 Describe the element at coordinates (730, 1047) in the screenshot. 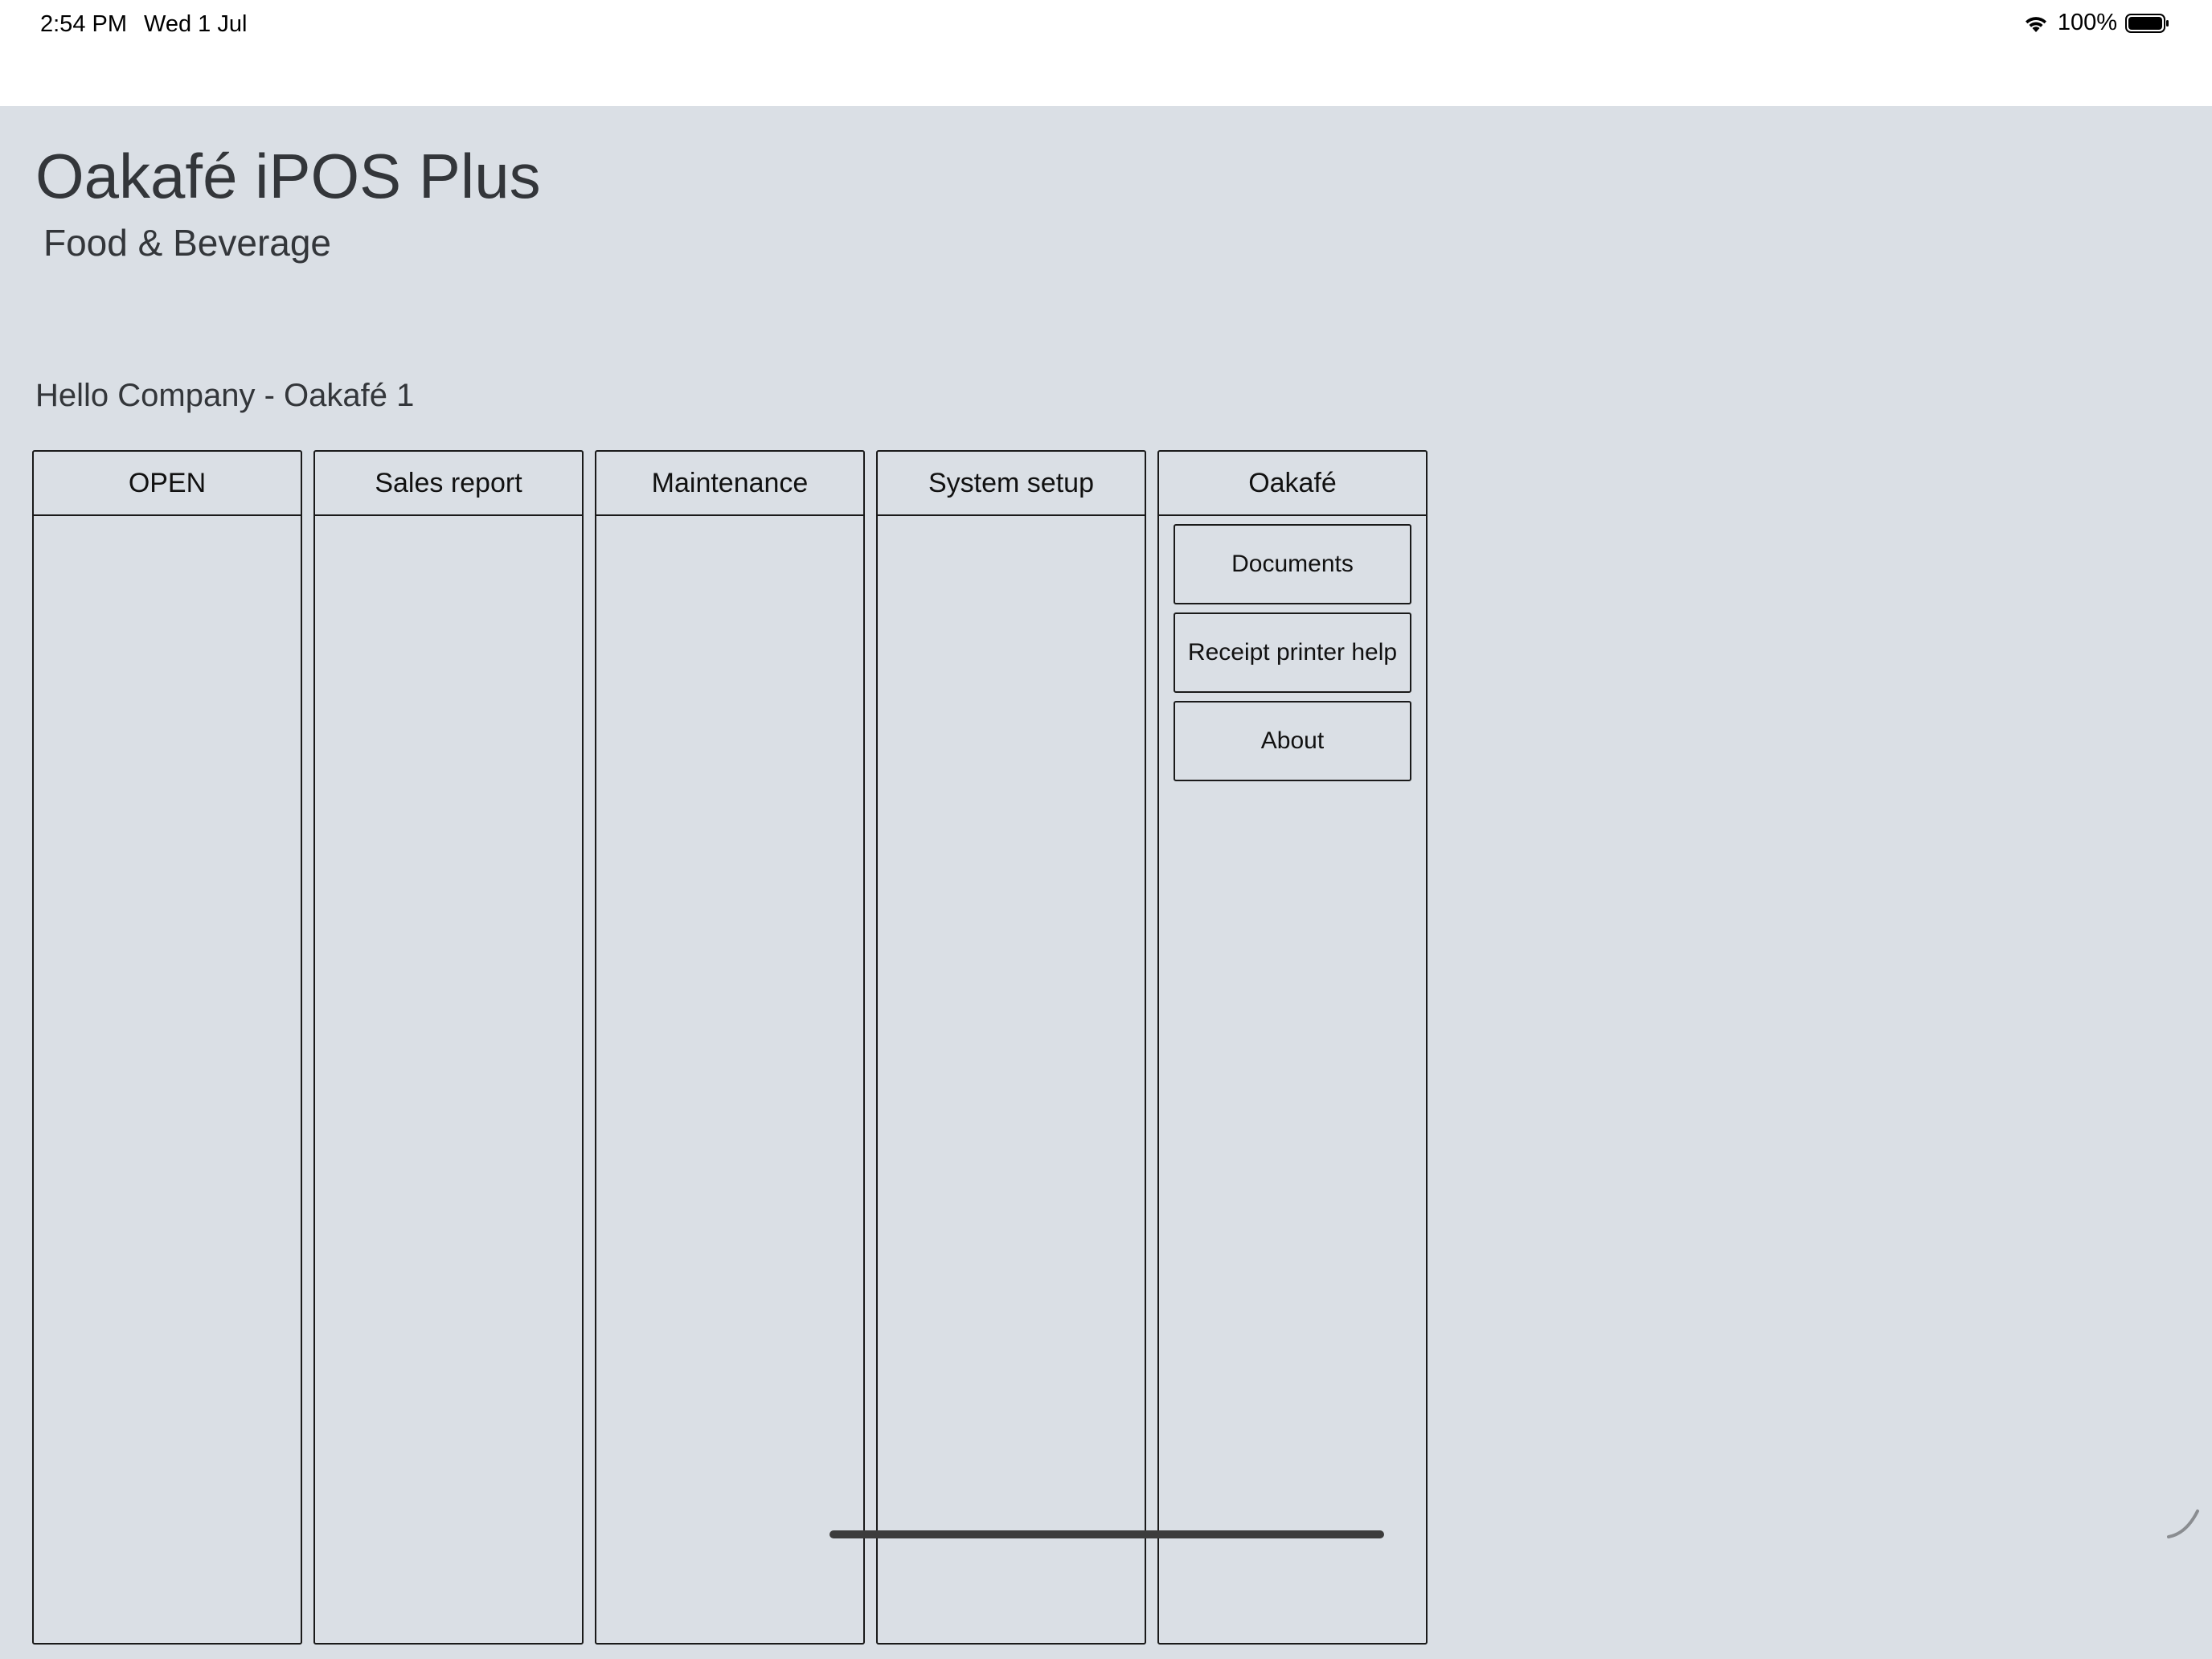

I see `menu-column-maintenance: Maintenance` at that location.